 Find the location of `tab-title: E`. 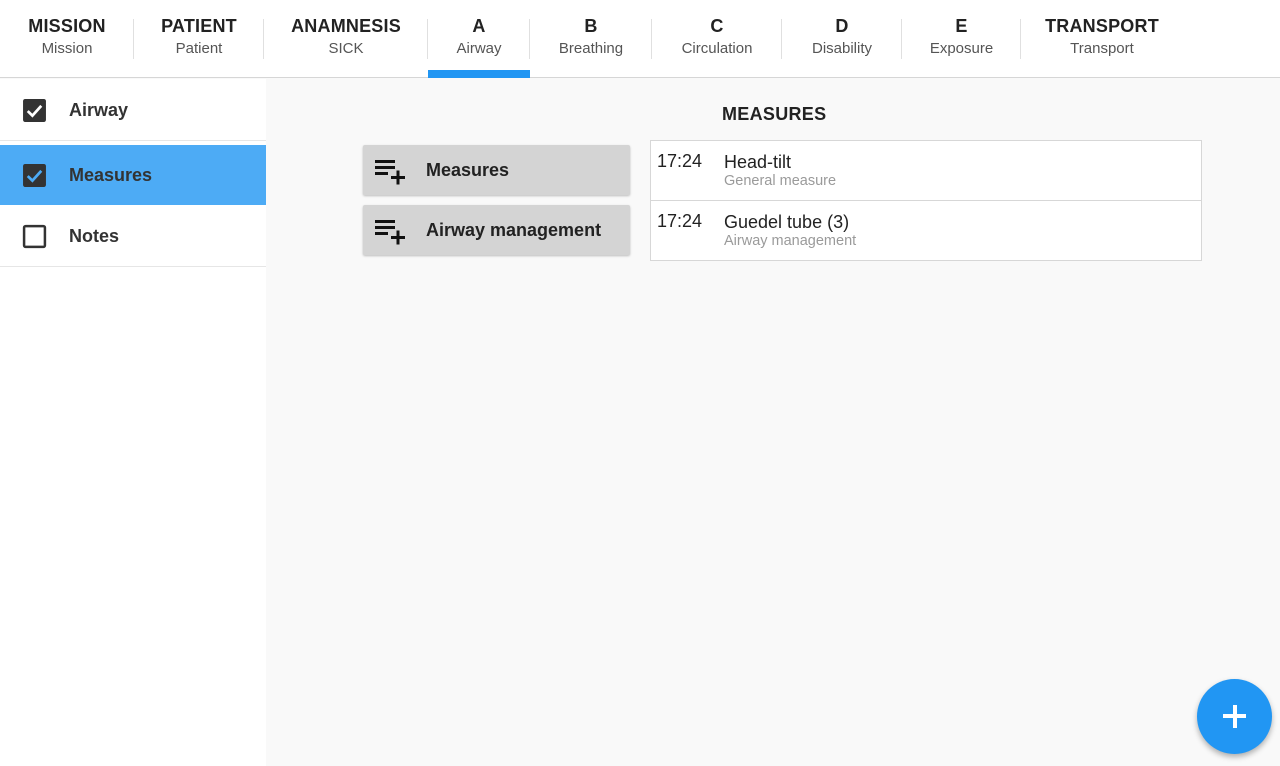

tab-title: E is located at coordinates (961, 26).